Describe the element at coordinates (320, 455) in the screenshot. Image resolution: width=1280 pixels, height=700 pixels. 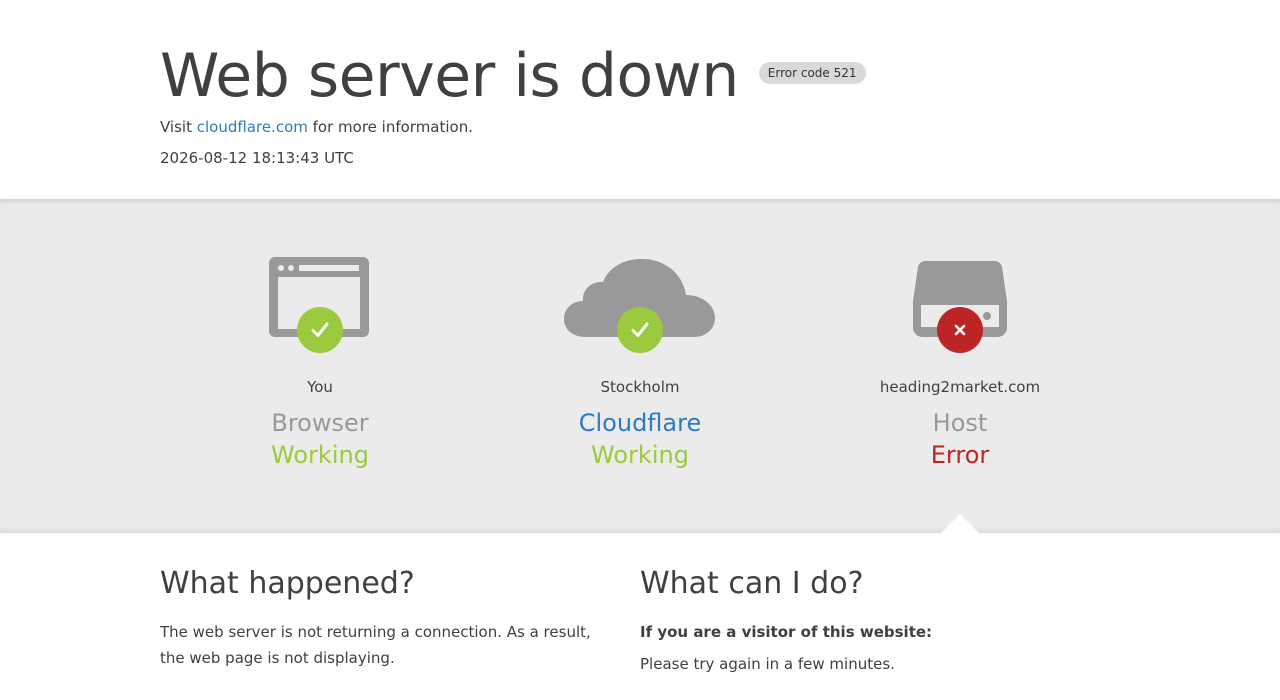
I see `browser-state: Working` at that location.